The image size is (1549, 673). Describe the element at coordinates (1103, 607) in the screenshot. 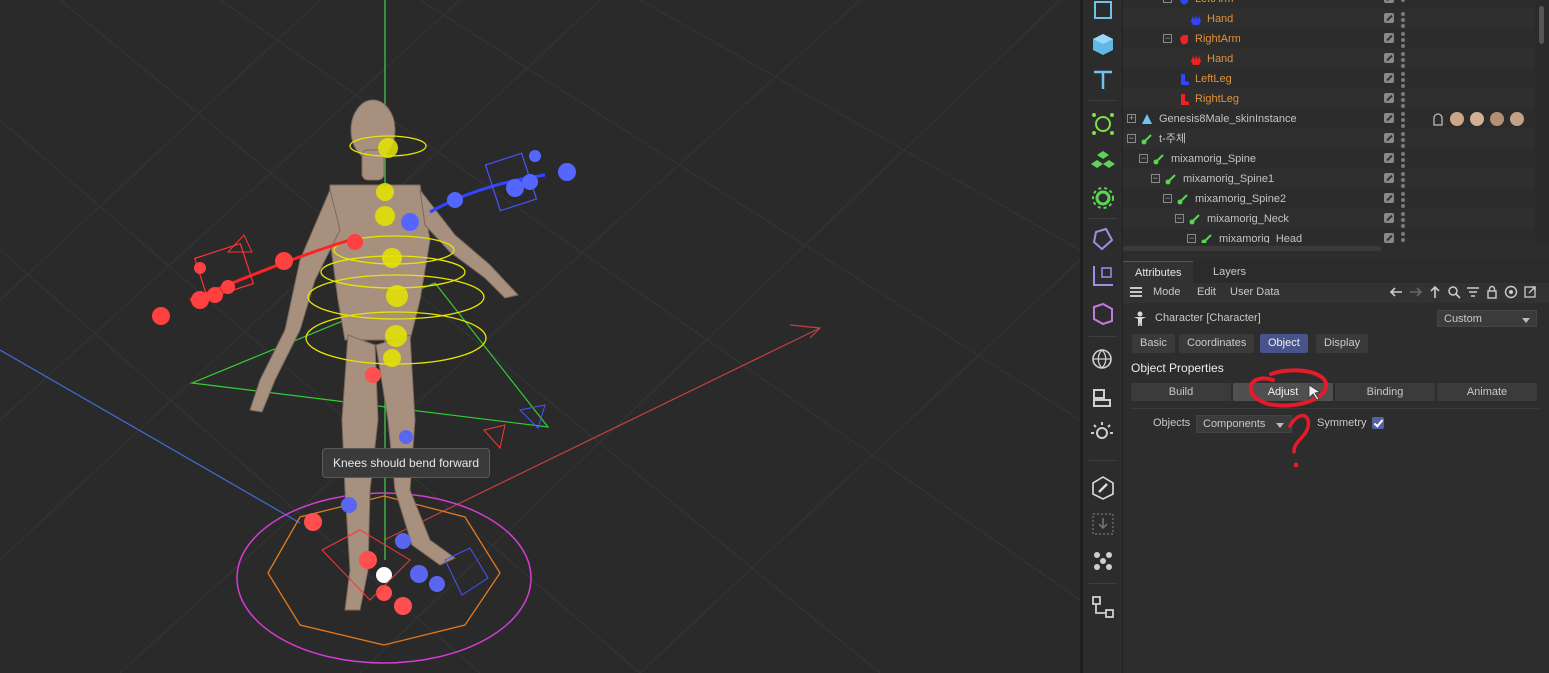

I see `flow-icon` at that location.